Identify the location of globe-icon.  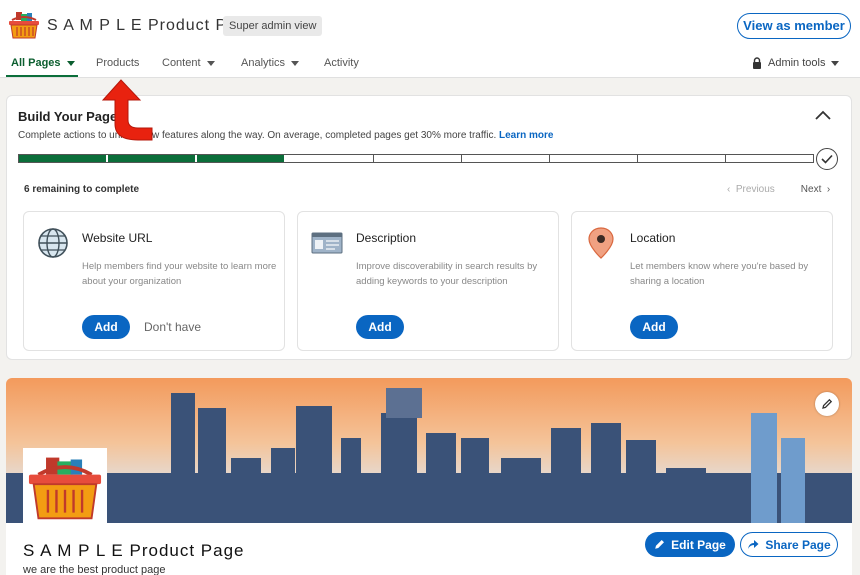
(53, 243).